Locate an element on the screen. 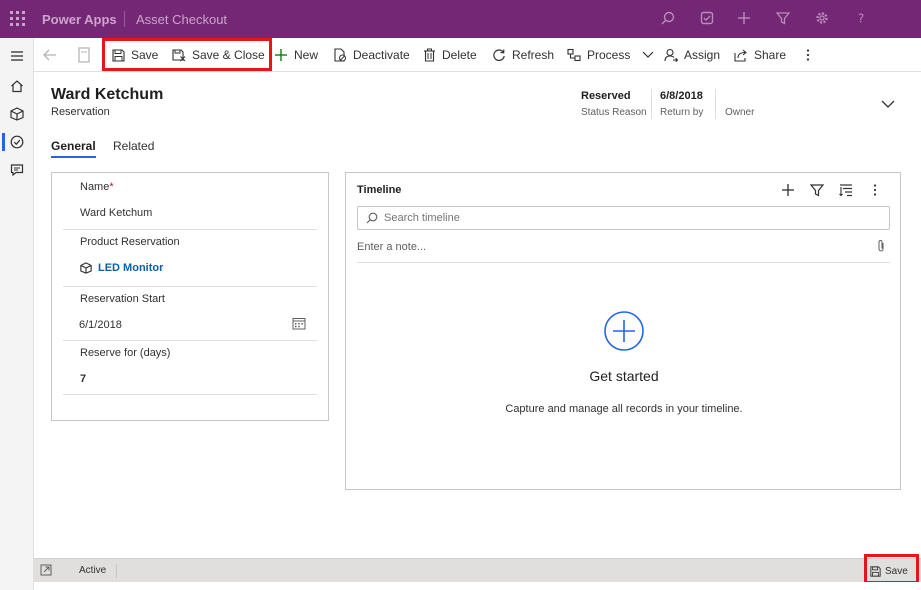  reserve-days-field-row: Reserve for (days) 7 is located at coordinates (190, 368).